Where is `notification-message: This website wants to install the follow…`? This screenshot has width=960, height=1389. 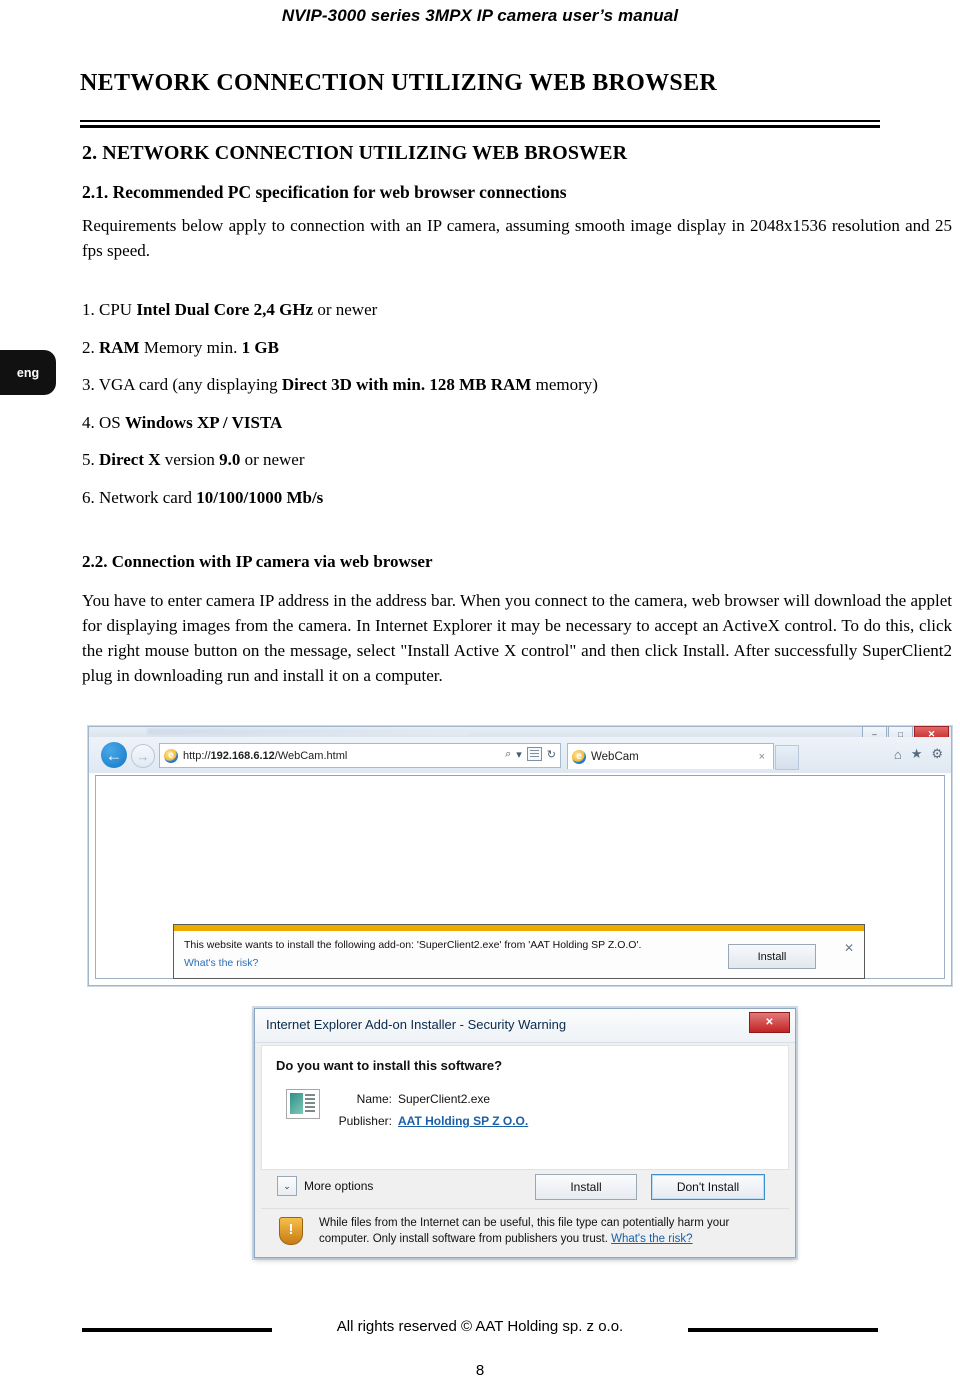 notification-message: This website wants to install the follow… is located at coordinates (413, 945).